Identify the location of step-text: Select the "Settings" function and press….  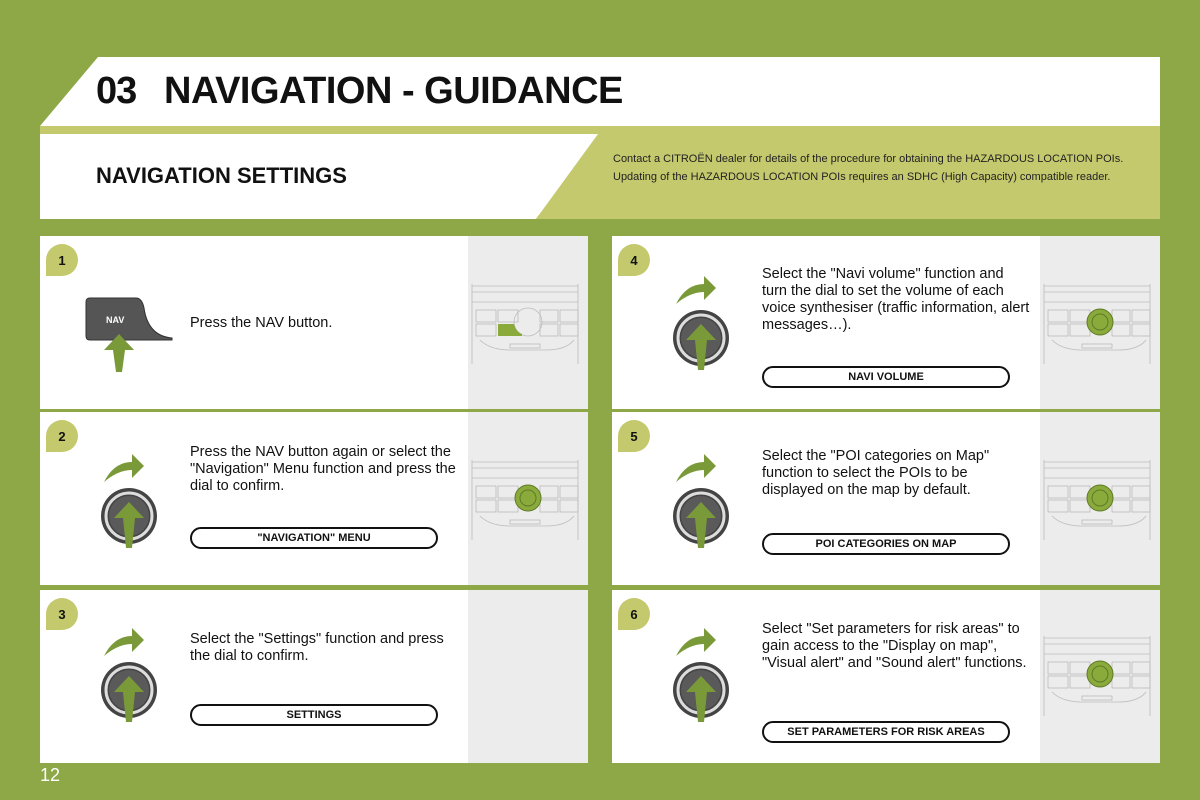
(317, 647).